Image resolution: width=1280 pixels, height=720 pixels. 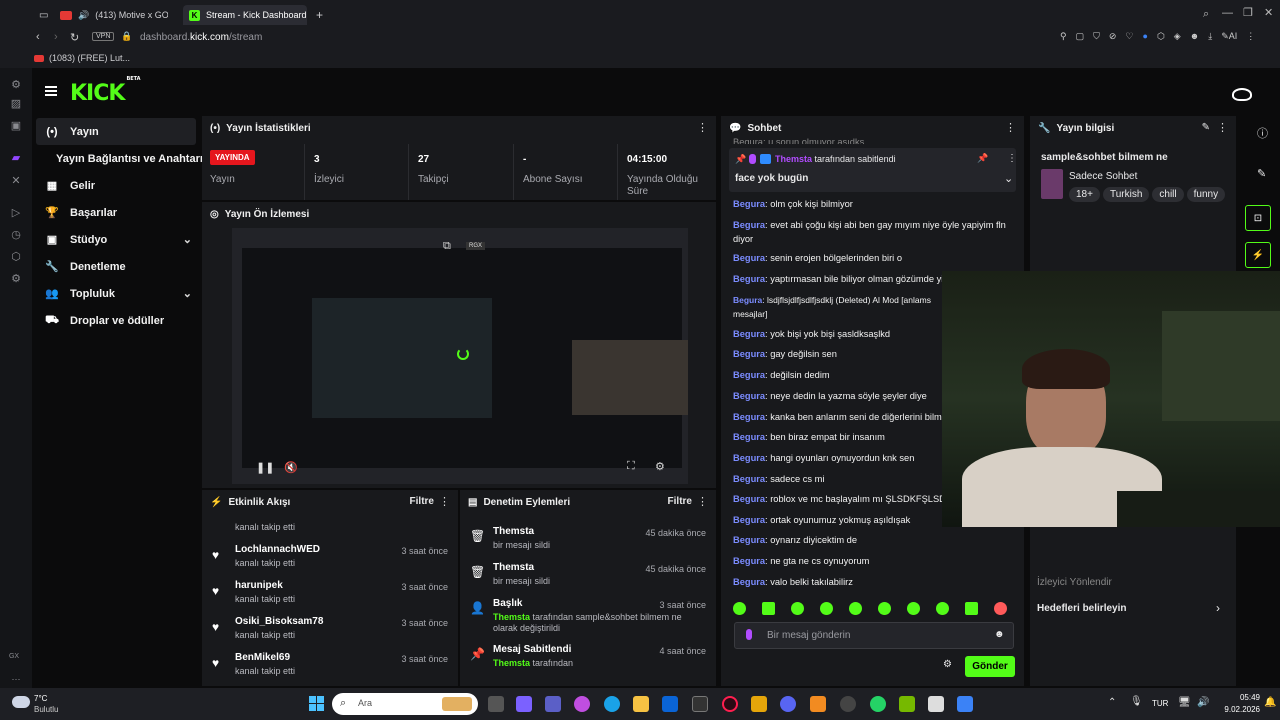 I want to click on tag: 18+, so click(x=1084, y=194).